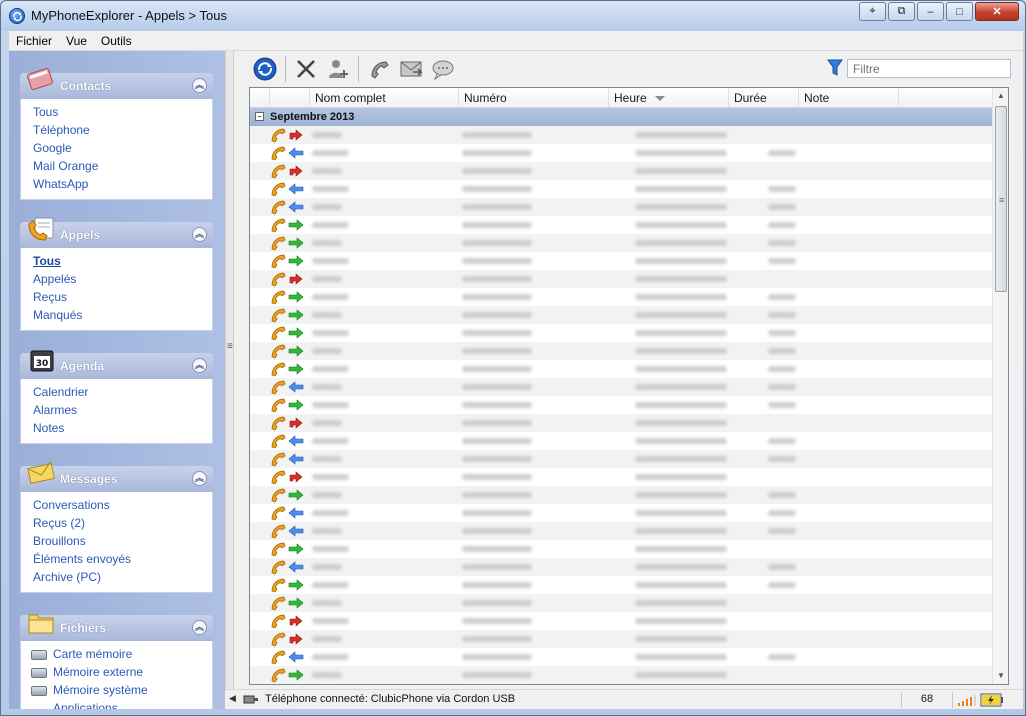  I want to click on close-button: ✕, so click(997, 11).